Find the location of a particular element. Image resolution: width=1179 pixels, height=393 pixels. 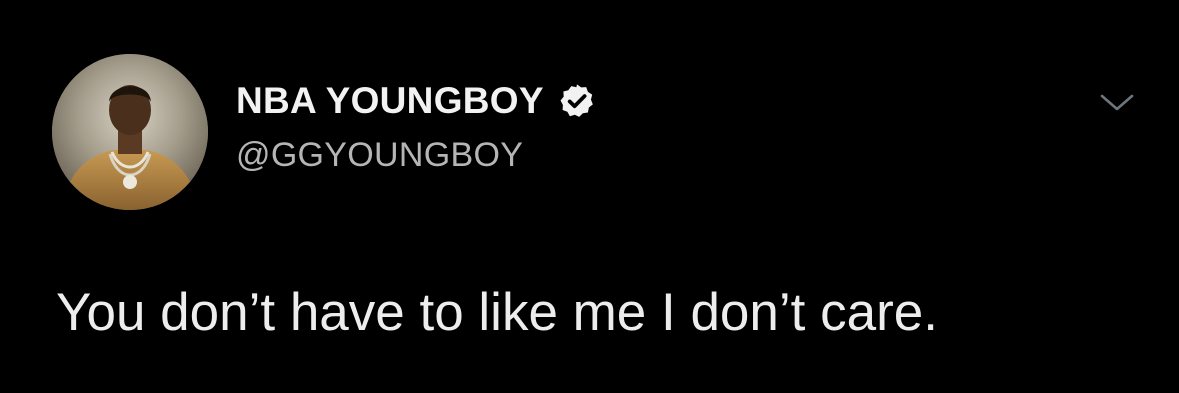

avatar is located at coordinates (130, 132).